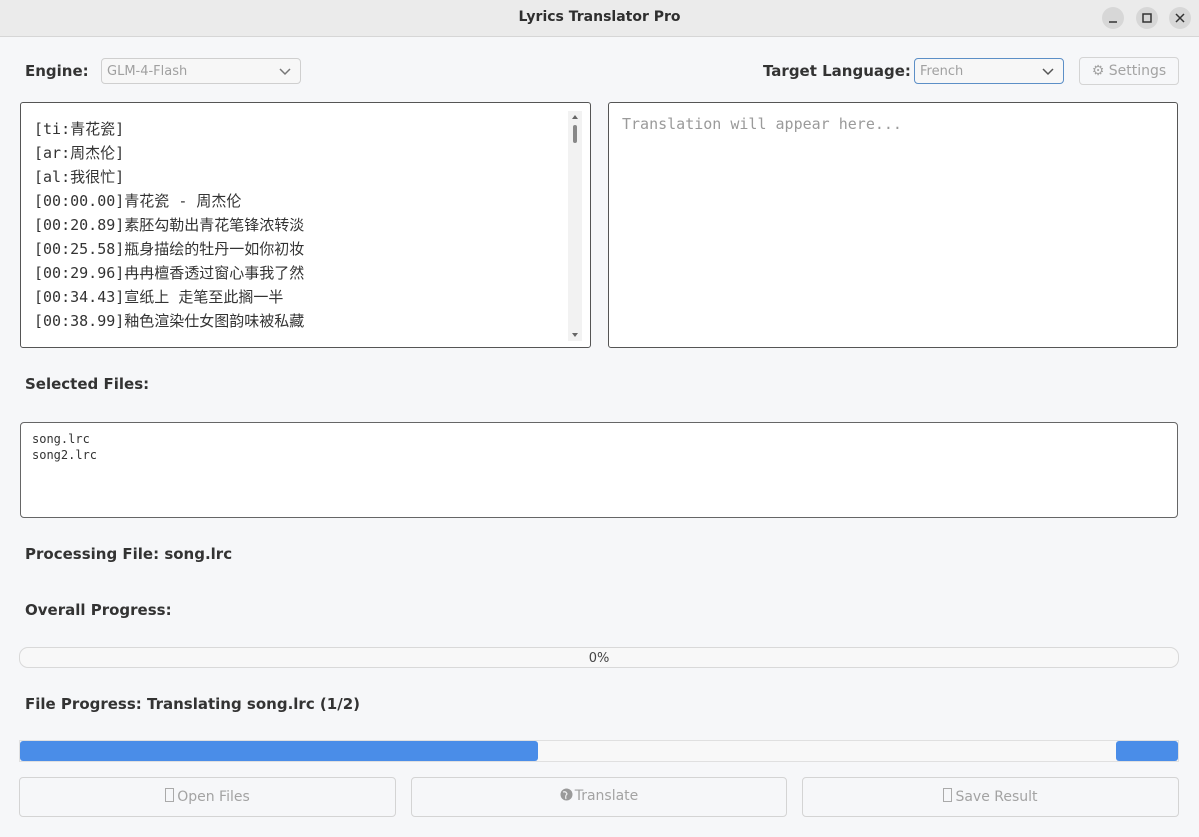  I want to click on lyrics-line: [00:20.89]素胚勾勒出青花笔锋浓转淡, so click(169, 225).